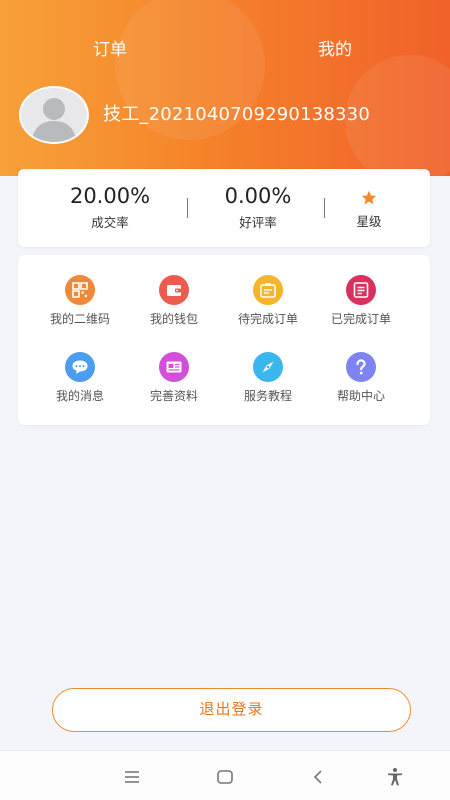 The height and width of the screenshot is (800, 450). I want to click on star-icon, so click(369, 197).